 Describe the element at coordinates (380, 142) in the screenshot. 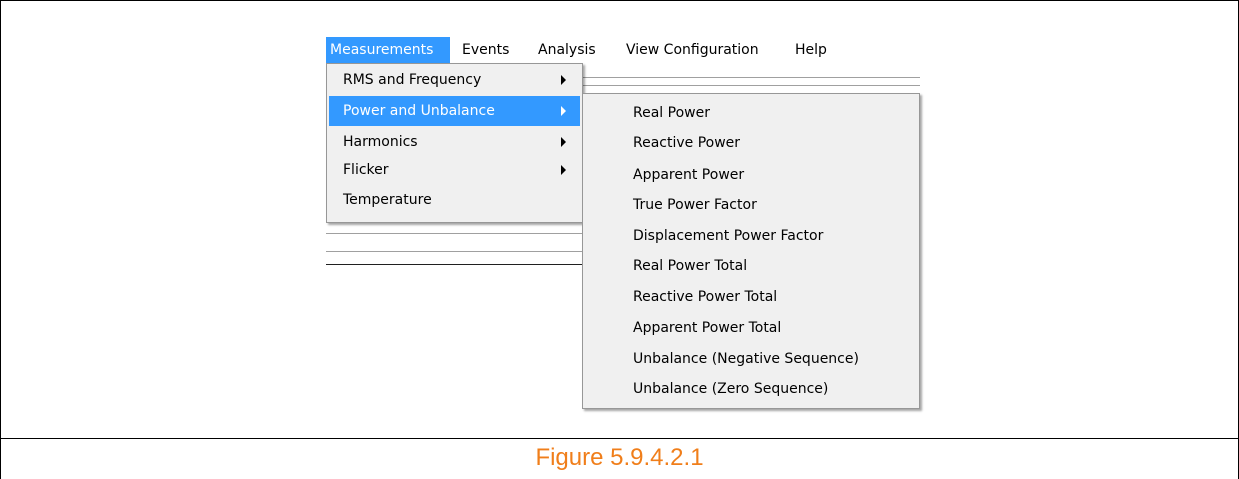

I see `menu-item-label: Harmonics` at that location.